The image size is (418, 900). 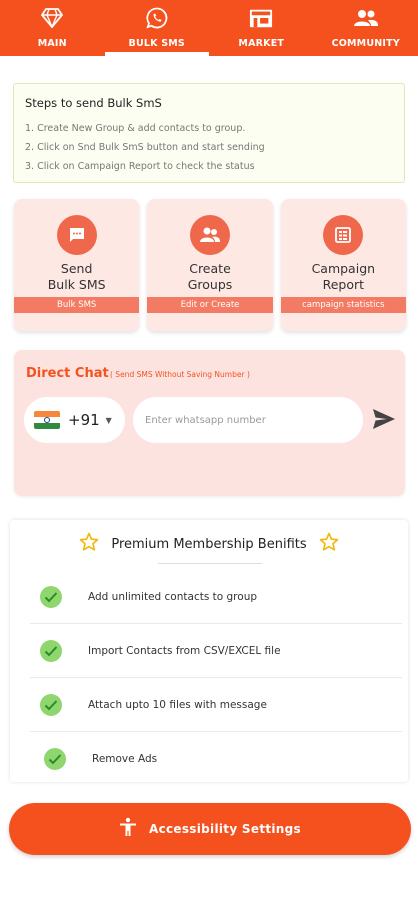 What do you see at coordinates (125, 759) in the screenshot?
I see `benefit-text: Remove Ads` at bounding box center [125, 759].